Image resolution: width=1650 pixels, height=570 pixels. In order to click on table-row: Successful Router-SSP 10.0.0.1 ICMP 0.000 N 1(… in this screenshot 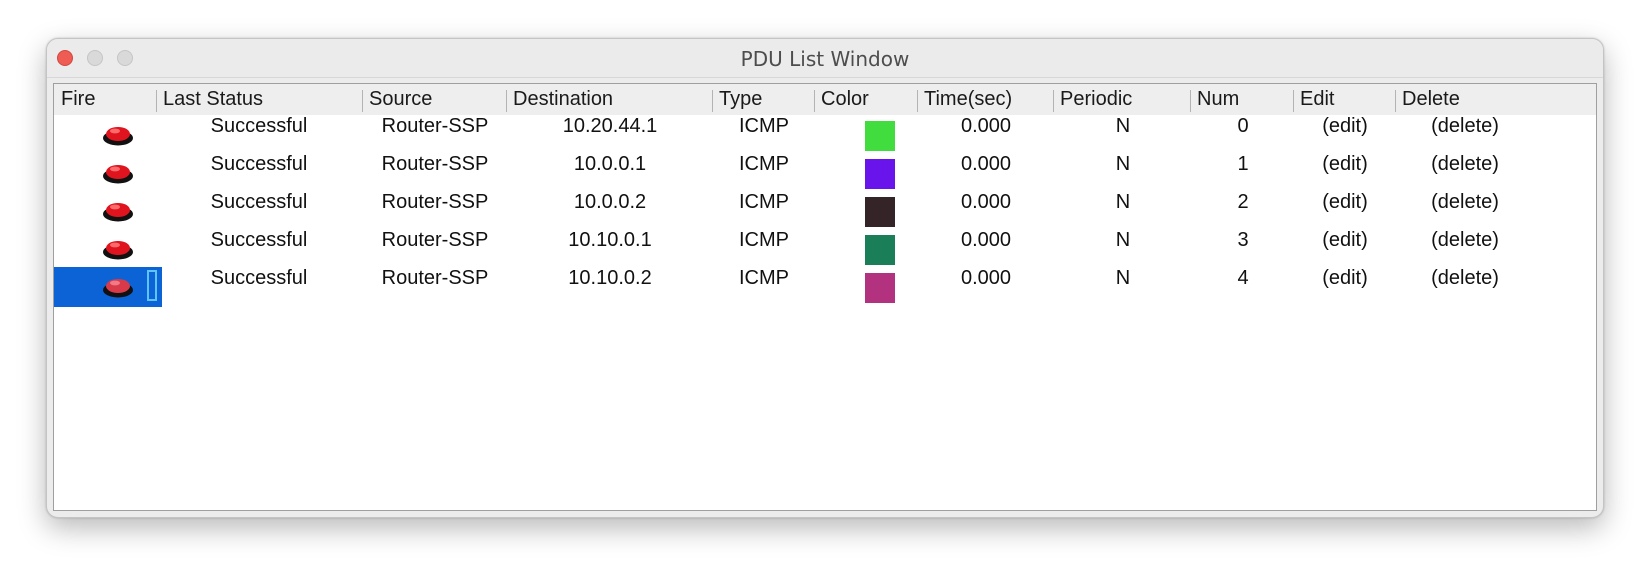, I will do `click(825, 173)`.